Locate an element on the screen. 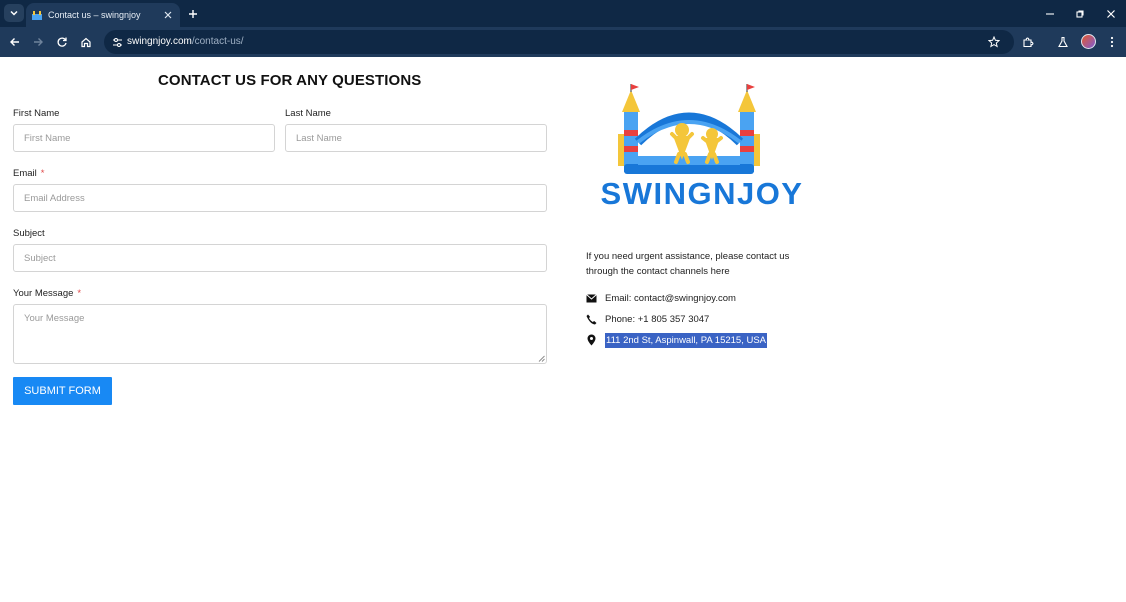 Image resolution: width=1126 pixels, height=602 pixels. contact-email-row: Email: contact@swingnjoy.com is located at coordinates (661, 298).